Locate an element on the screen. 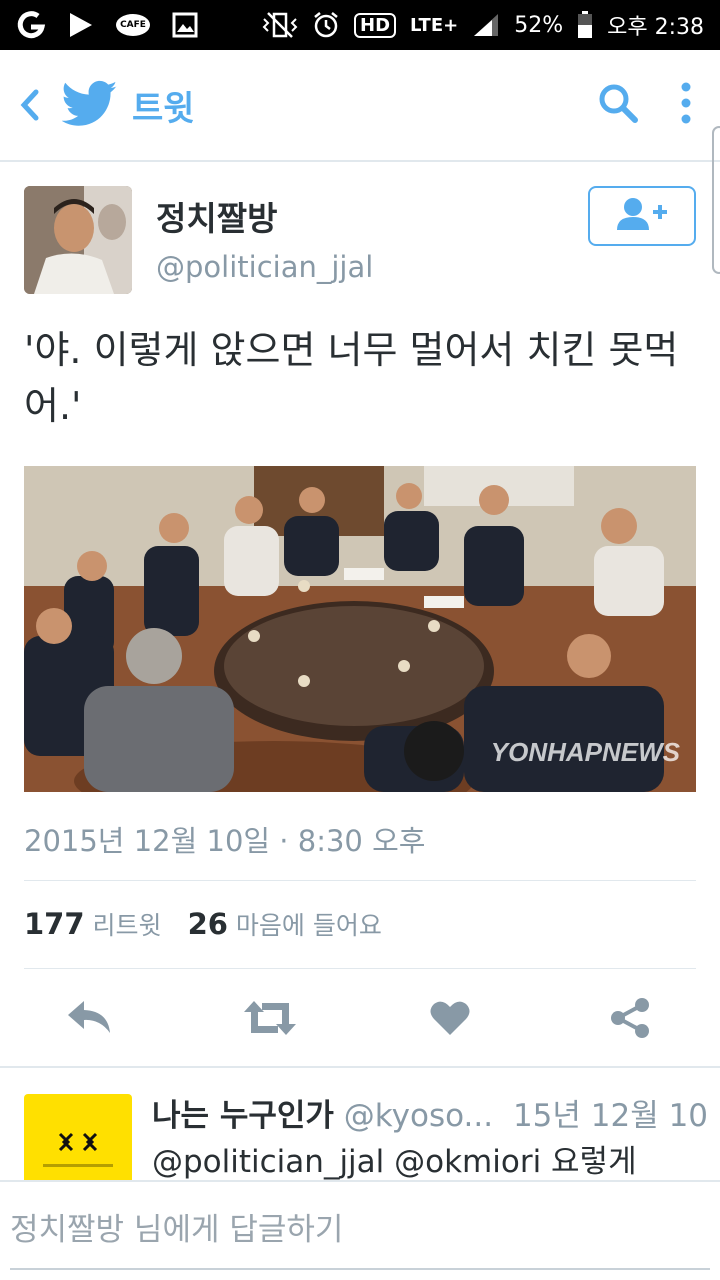 The height and width of the screenshot is (1280, 720). heart-icon is located at coordinates (450, 1020).